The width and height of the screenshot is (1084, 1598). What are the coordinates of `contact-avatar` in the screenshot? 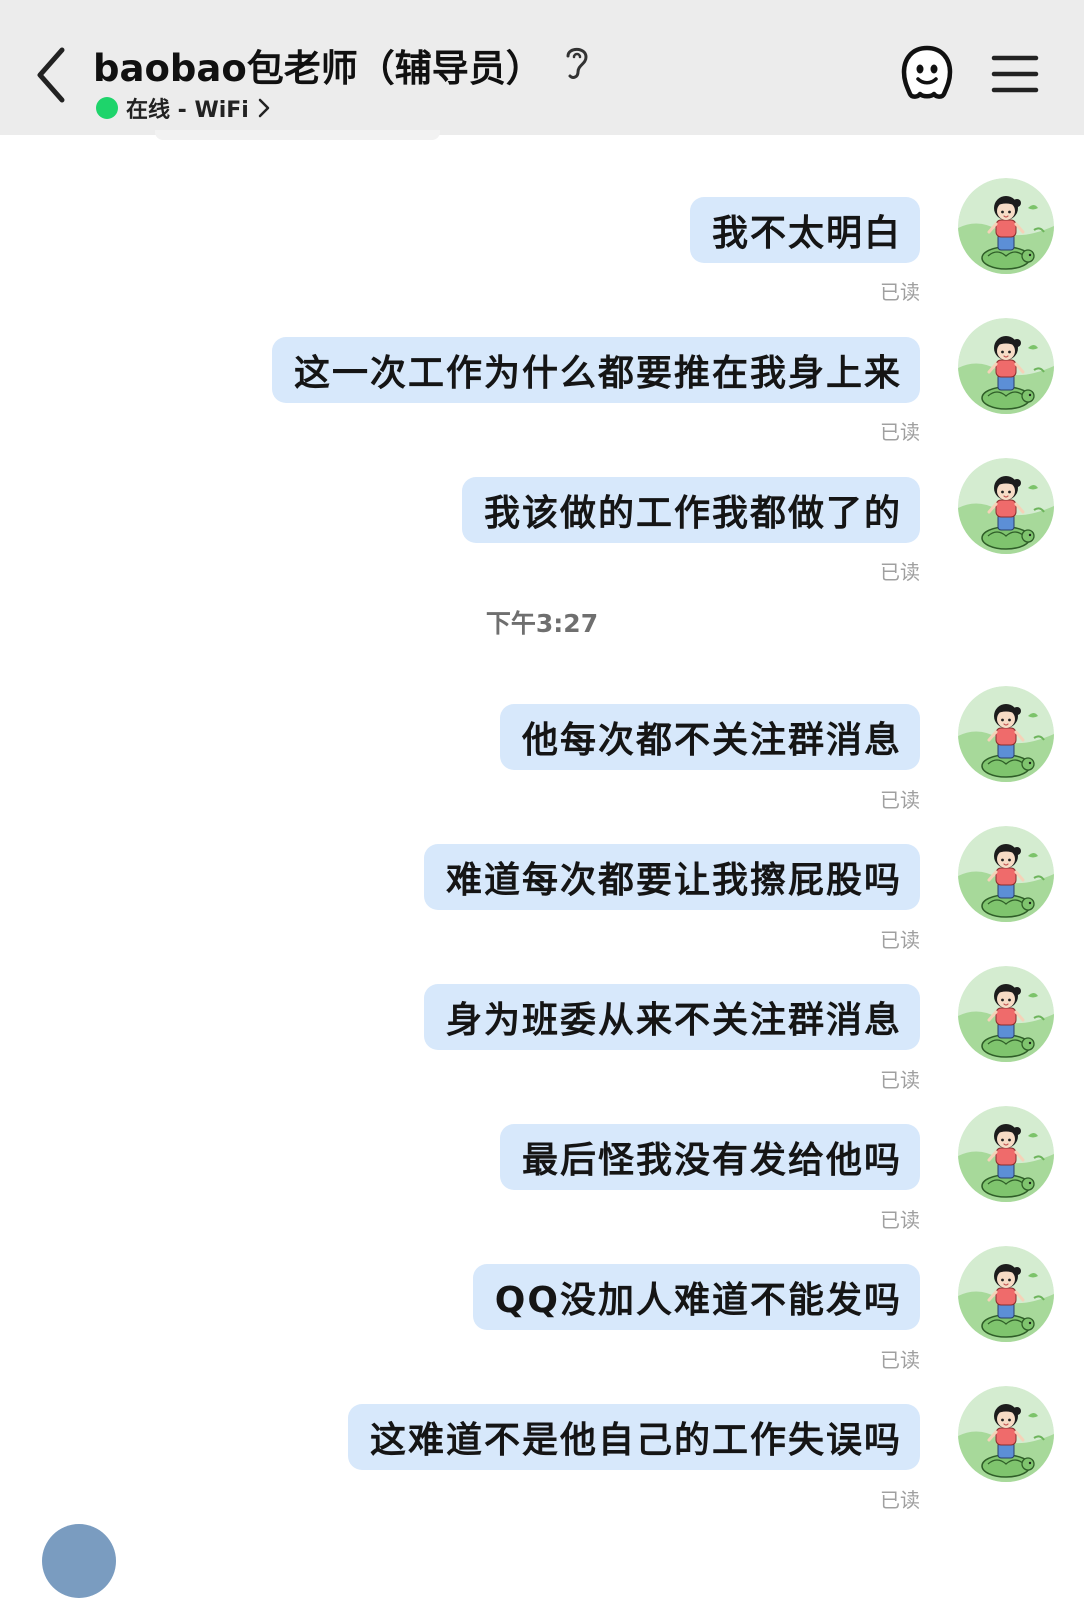 It's located at (79, 1561).